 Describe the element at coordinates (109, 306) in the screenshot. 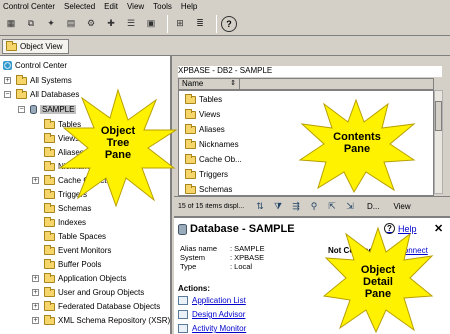

I see `tree-item-label: Federated Database Objects` at that location.